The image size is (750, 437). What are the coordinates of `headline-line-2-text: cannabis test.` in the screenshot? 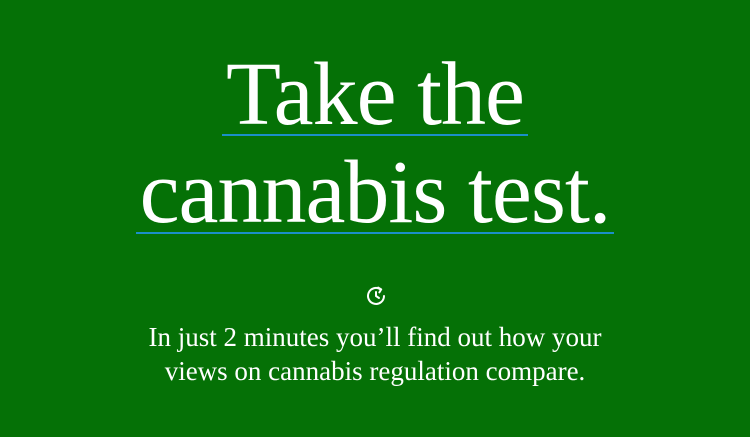 It's located at (375, 192).